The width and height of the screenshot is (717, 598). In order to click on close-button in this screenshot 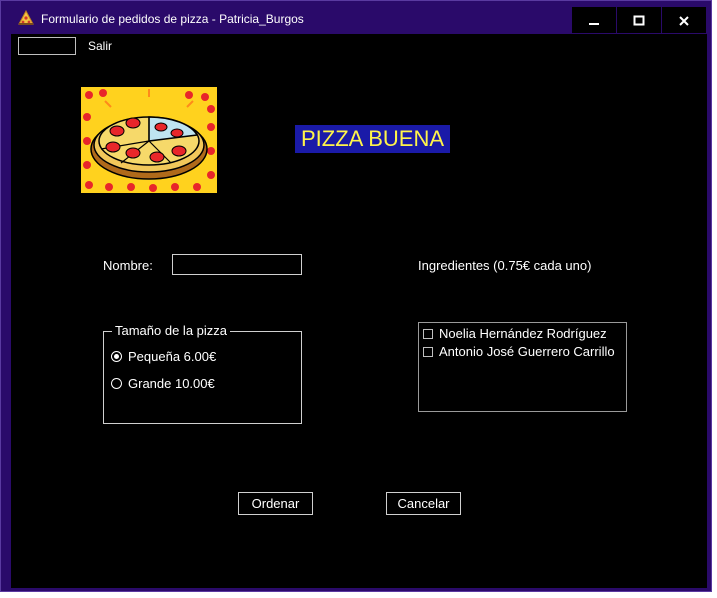, I will do `click(684, 20)`.